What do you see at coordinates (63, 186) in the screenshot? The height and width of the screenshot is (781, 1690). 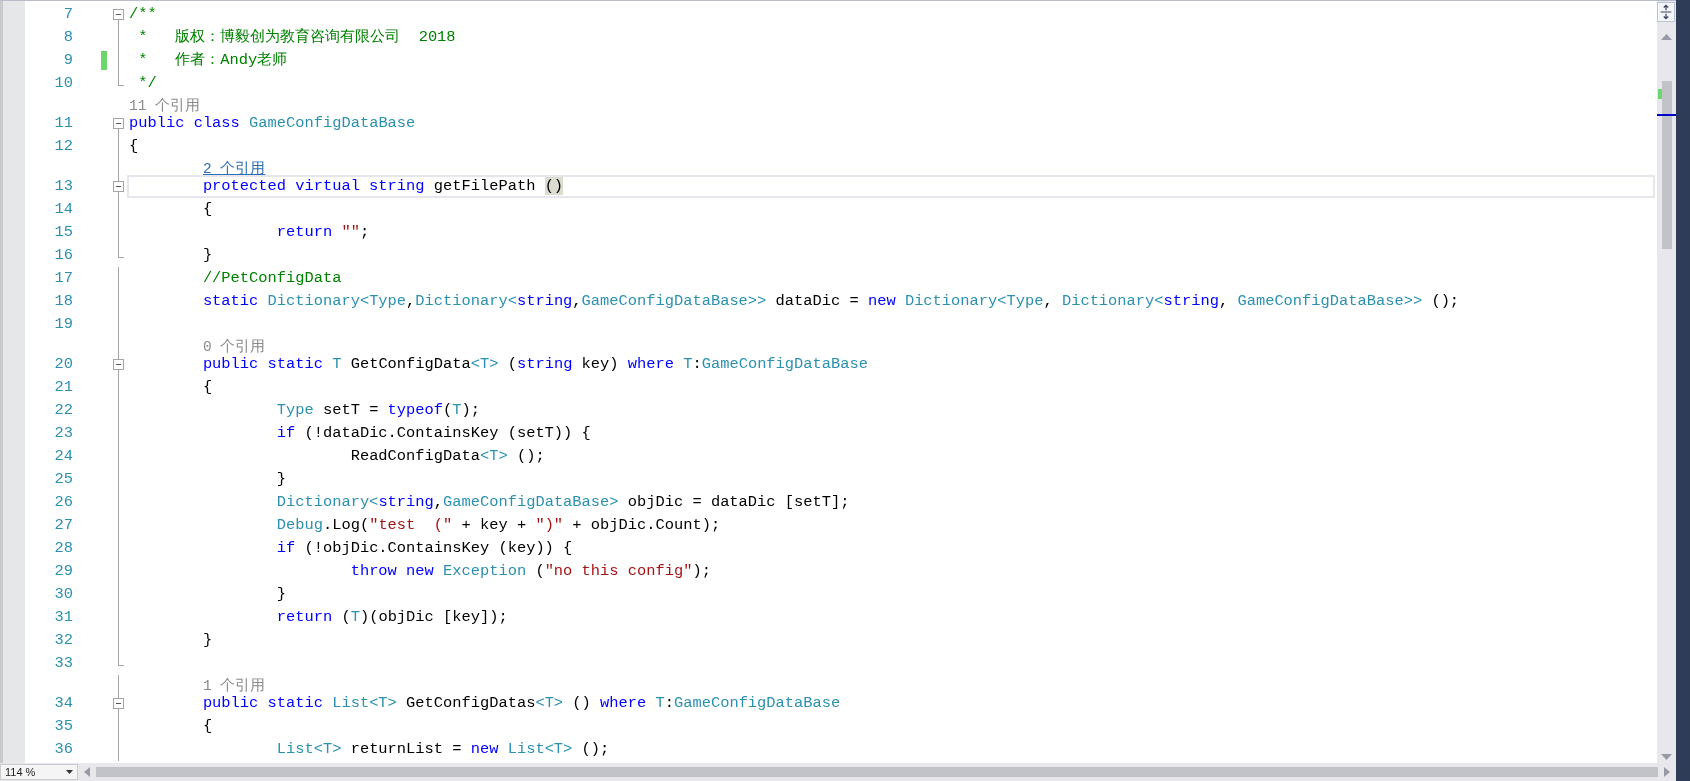 I see `line-number: 13` at bounding box center [63, 186].